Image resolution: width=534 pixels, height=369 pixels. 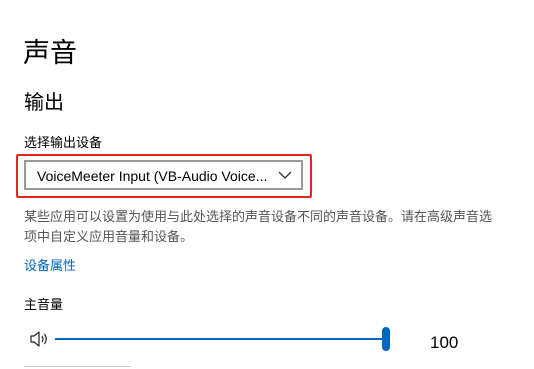 What do you see at coordinates (63, 143) in the screenshot?
I see `output-device-label: 选择输出设备` at bounding box center [63, 143].